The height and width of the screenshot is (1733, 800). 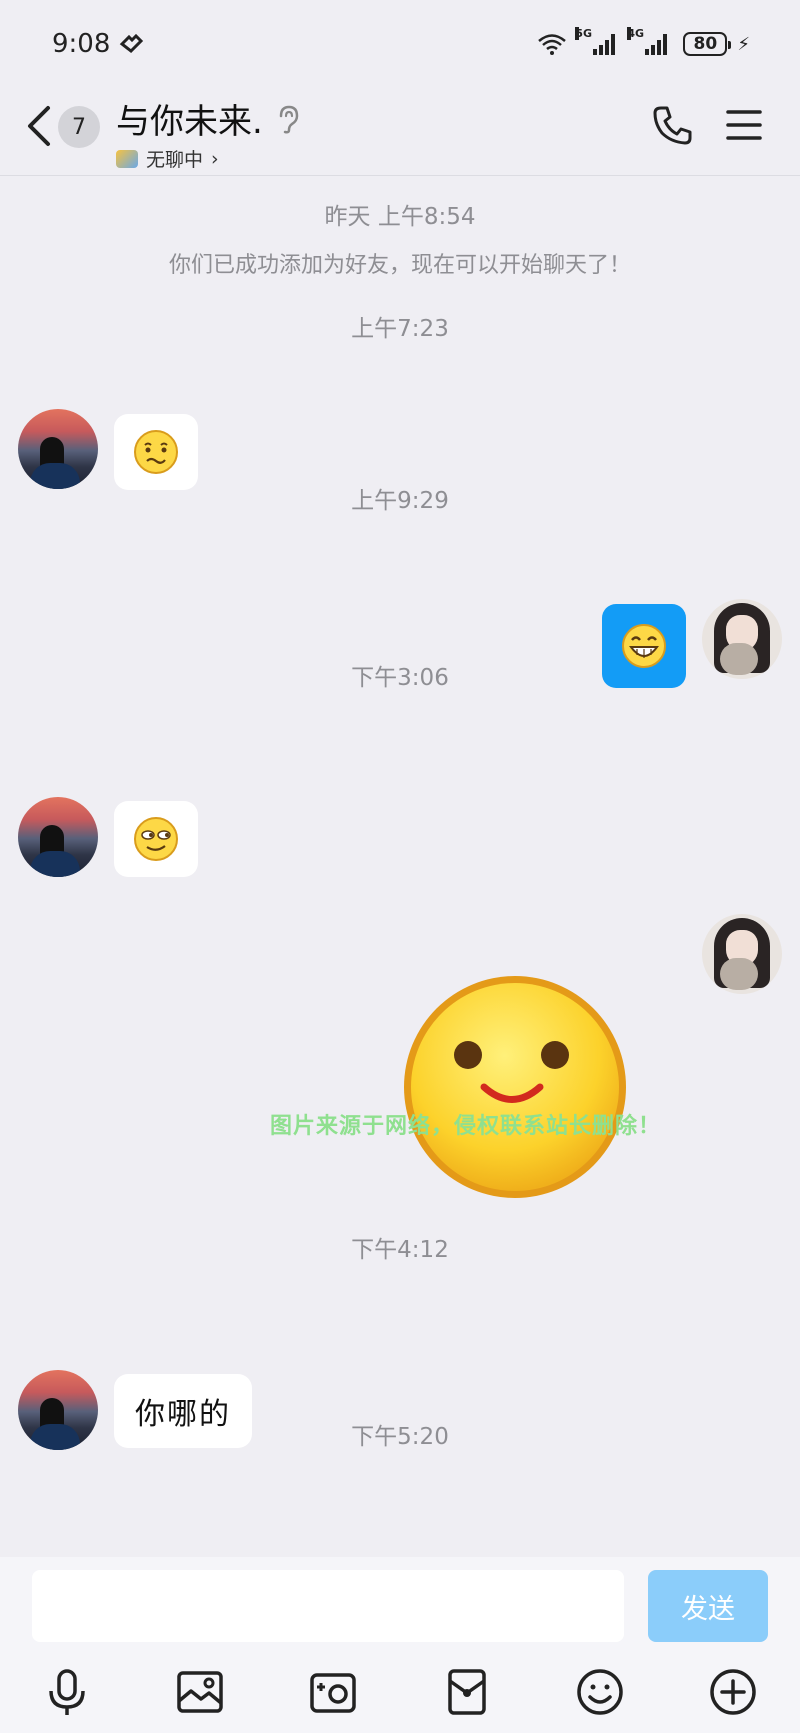 What do you see at coordinates (189, 122) in the screenshot?
I see `chat-title: 与你未来.` at bounding box center [189, 122].